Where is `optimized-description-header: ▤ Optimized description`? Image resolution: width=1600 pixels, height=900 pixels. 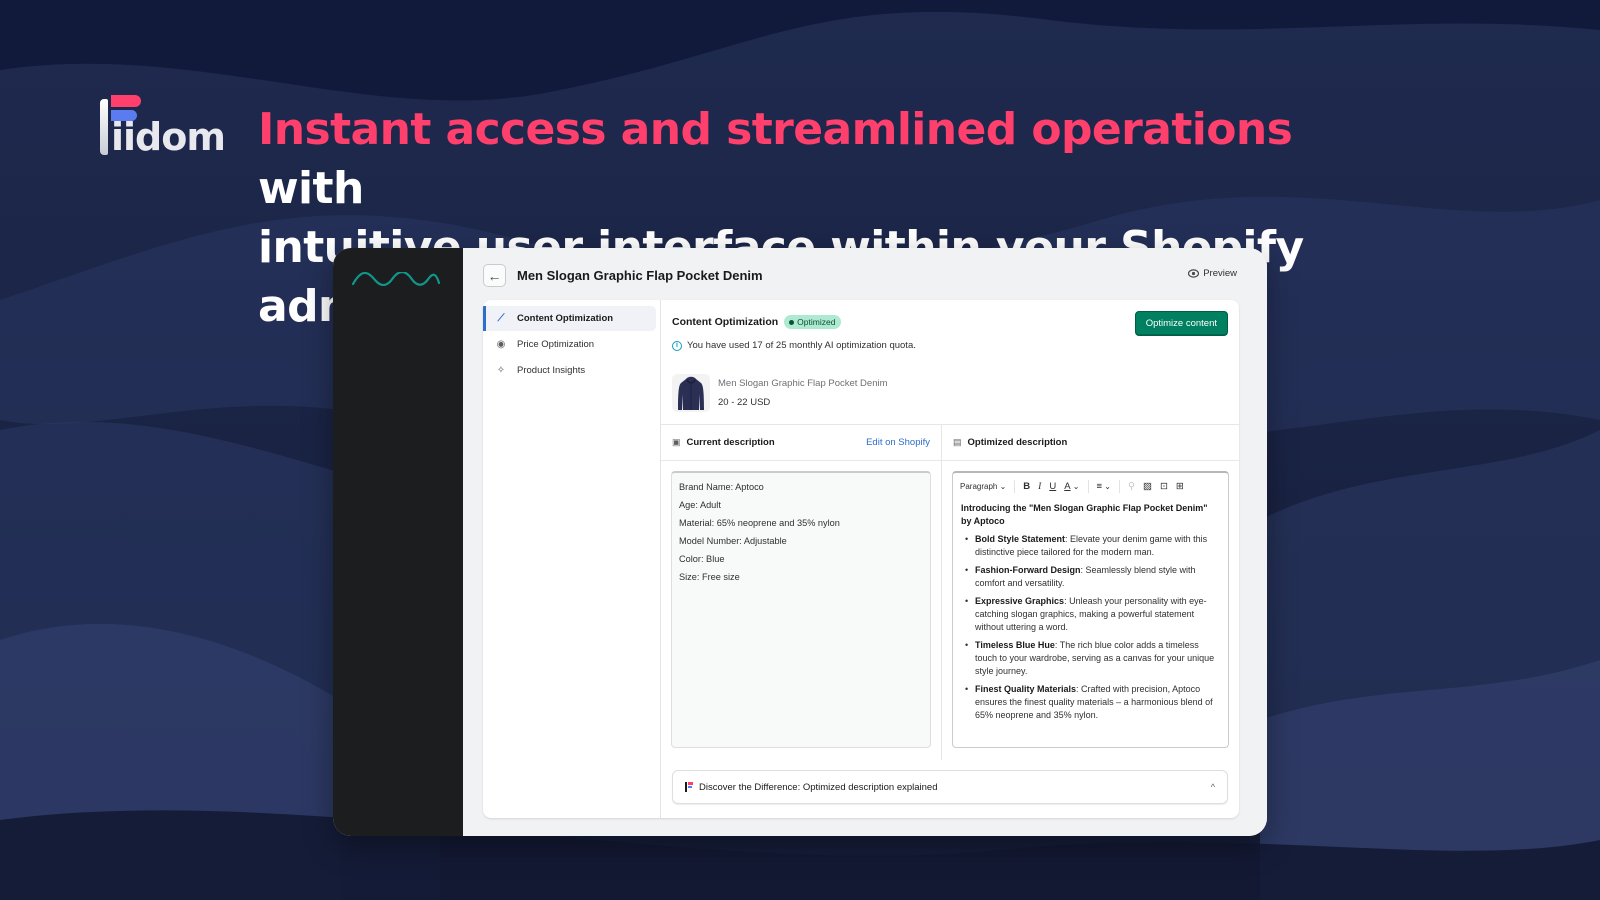
optimized-description-header: ▤ Optimized description is located at coordinates (1090, 443).